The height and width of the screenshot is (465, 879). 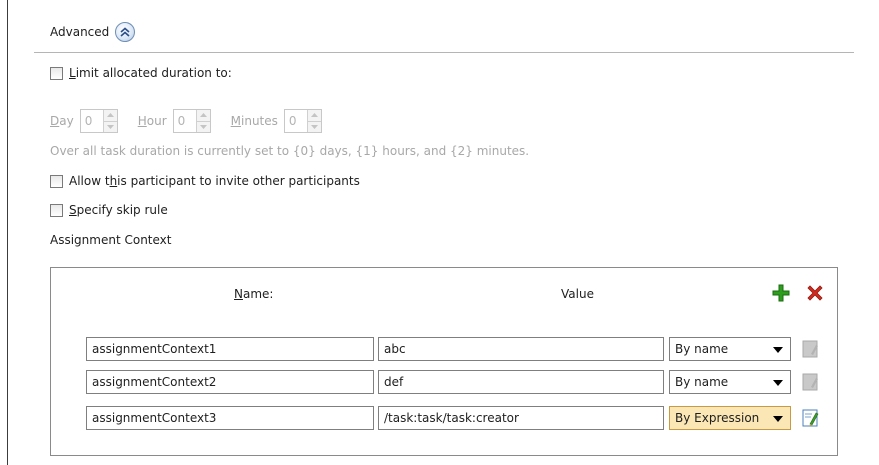 What do you see at coordinates (7, 232) in the screenshot?
I see `window-left-edge` at bounding box center [7, 232].